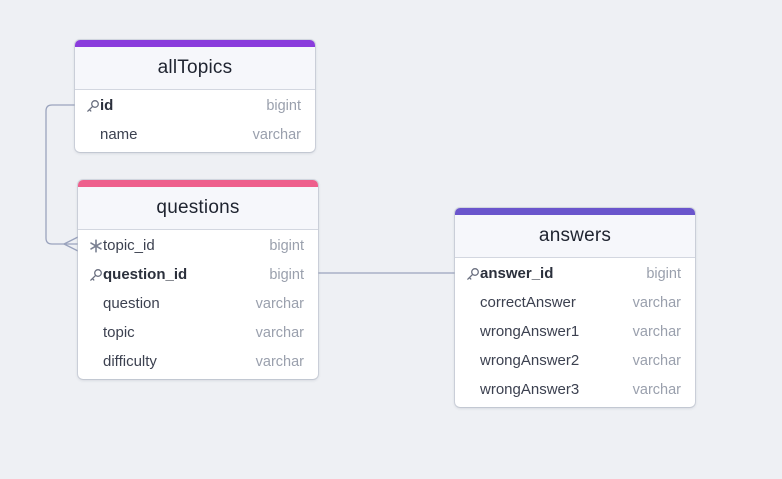  What do you see at coordinates (119, 134) in the screenshot?
I see `field-name: name` at bounding box center [119, 134].